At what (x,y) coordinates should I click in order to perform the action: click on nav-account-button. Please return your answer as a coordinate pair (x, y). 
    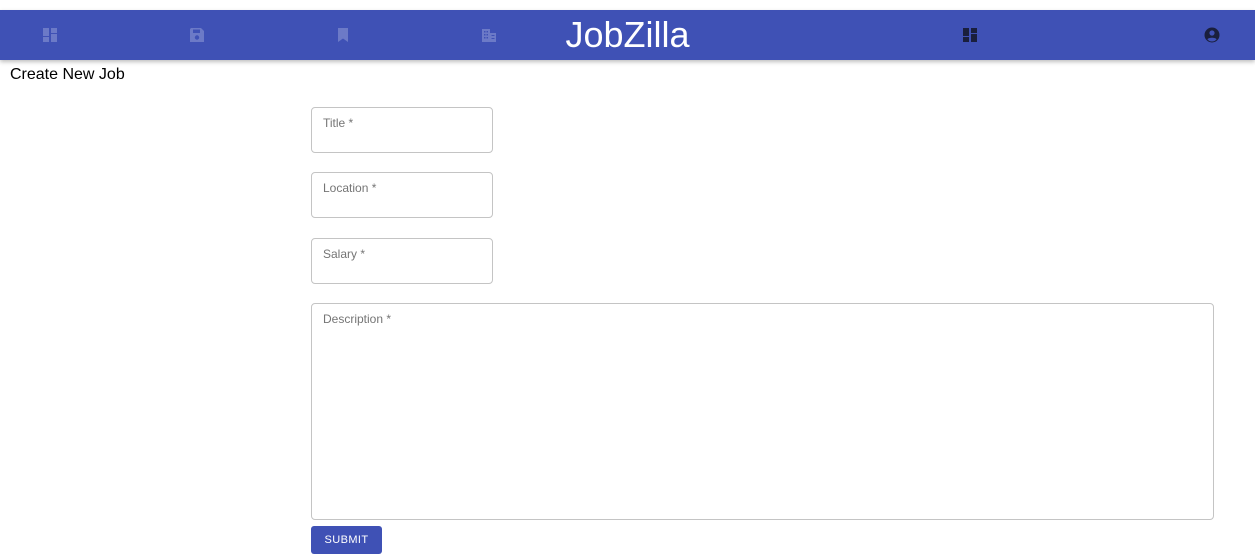
    Looking at the image, I should click on (1212, 35).